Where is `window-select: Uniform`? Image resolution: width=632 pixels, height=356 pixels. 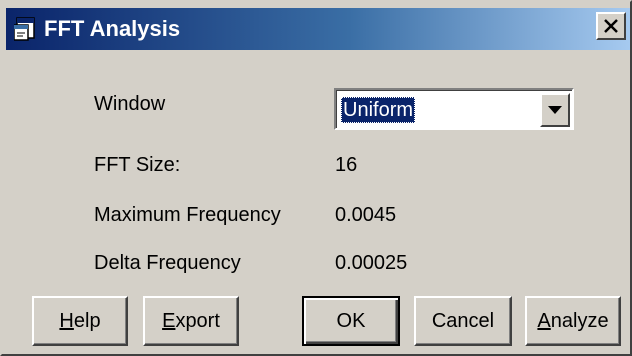
window-select: Uniform is located at coordinates (454, 109).